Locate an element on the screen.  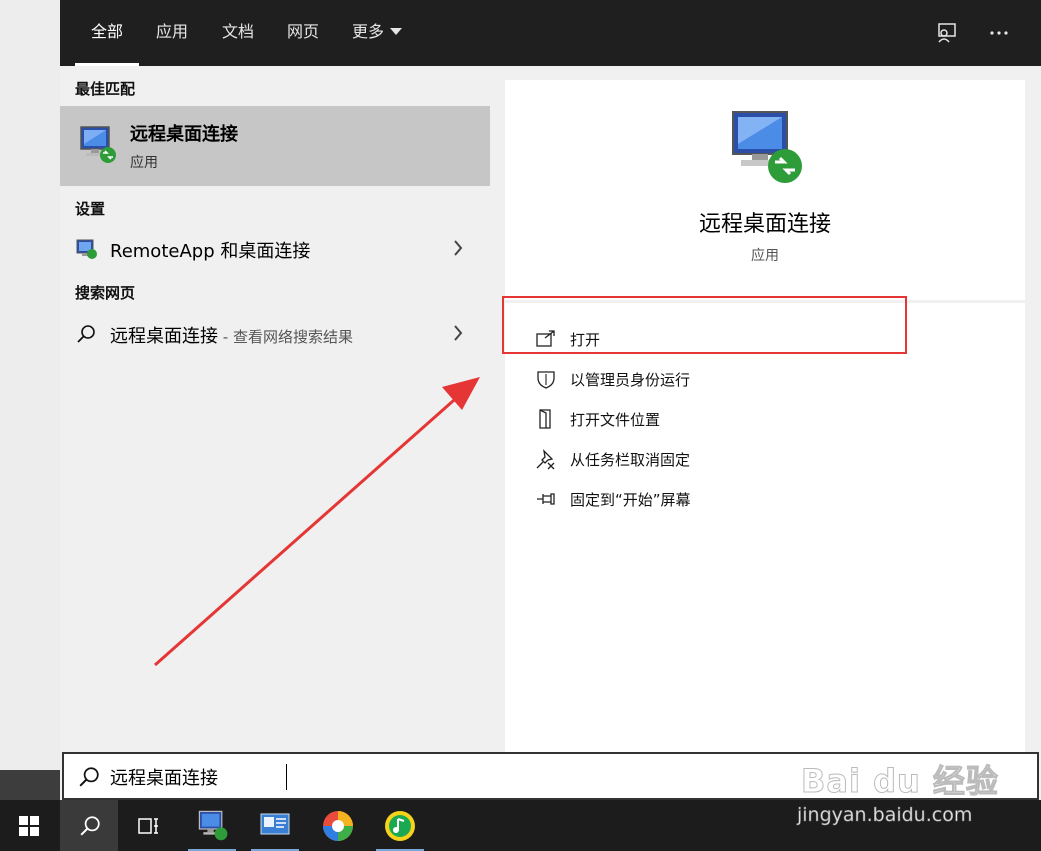
web-search-sub: - 查看网络搜索结果 is located at coordinates (285, 337).